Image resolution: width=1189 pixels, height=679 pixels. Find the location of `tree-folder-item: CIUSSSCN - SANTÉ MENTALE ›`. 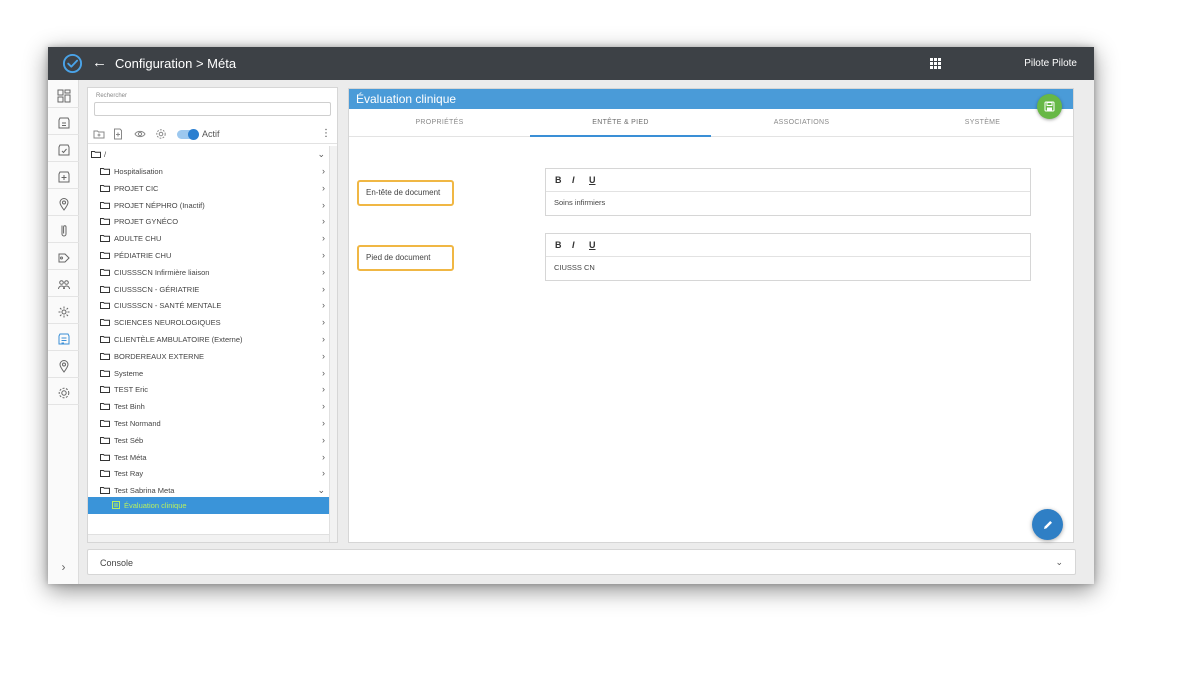

tree-folder-item: CIUSSSCN - SANTÉ MENTALE › is located at coordinates (208, 305).